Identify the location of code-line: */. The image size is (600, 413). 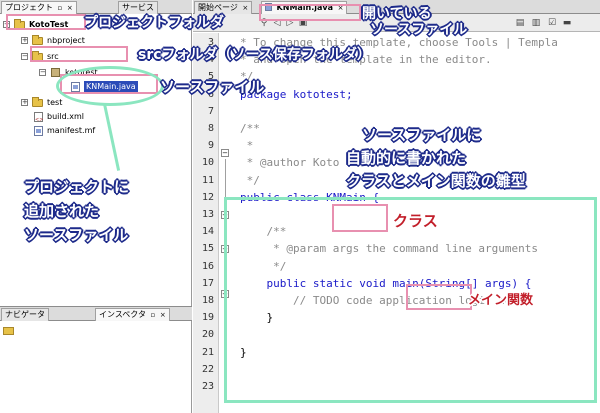
(250, 180).